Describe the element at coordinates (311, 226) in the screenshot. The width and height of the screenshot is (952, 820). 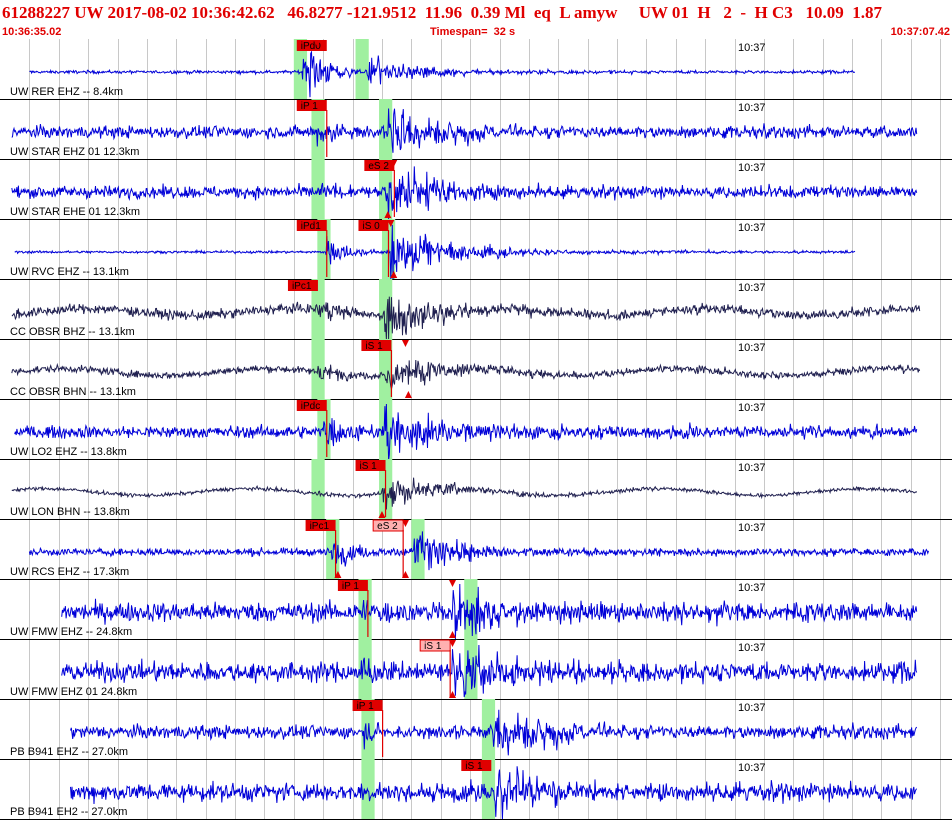
I see `phase-pick-label: iPd1` at that location.